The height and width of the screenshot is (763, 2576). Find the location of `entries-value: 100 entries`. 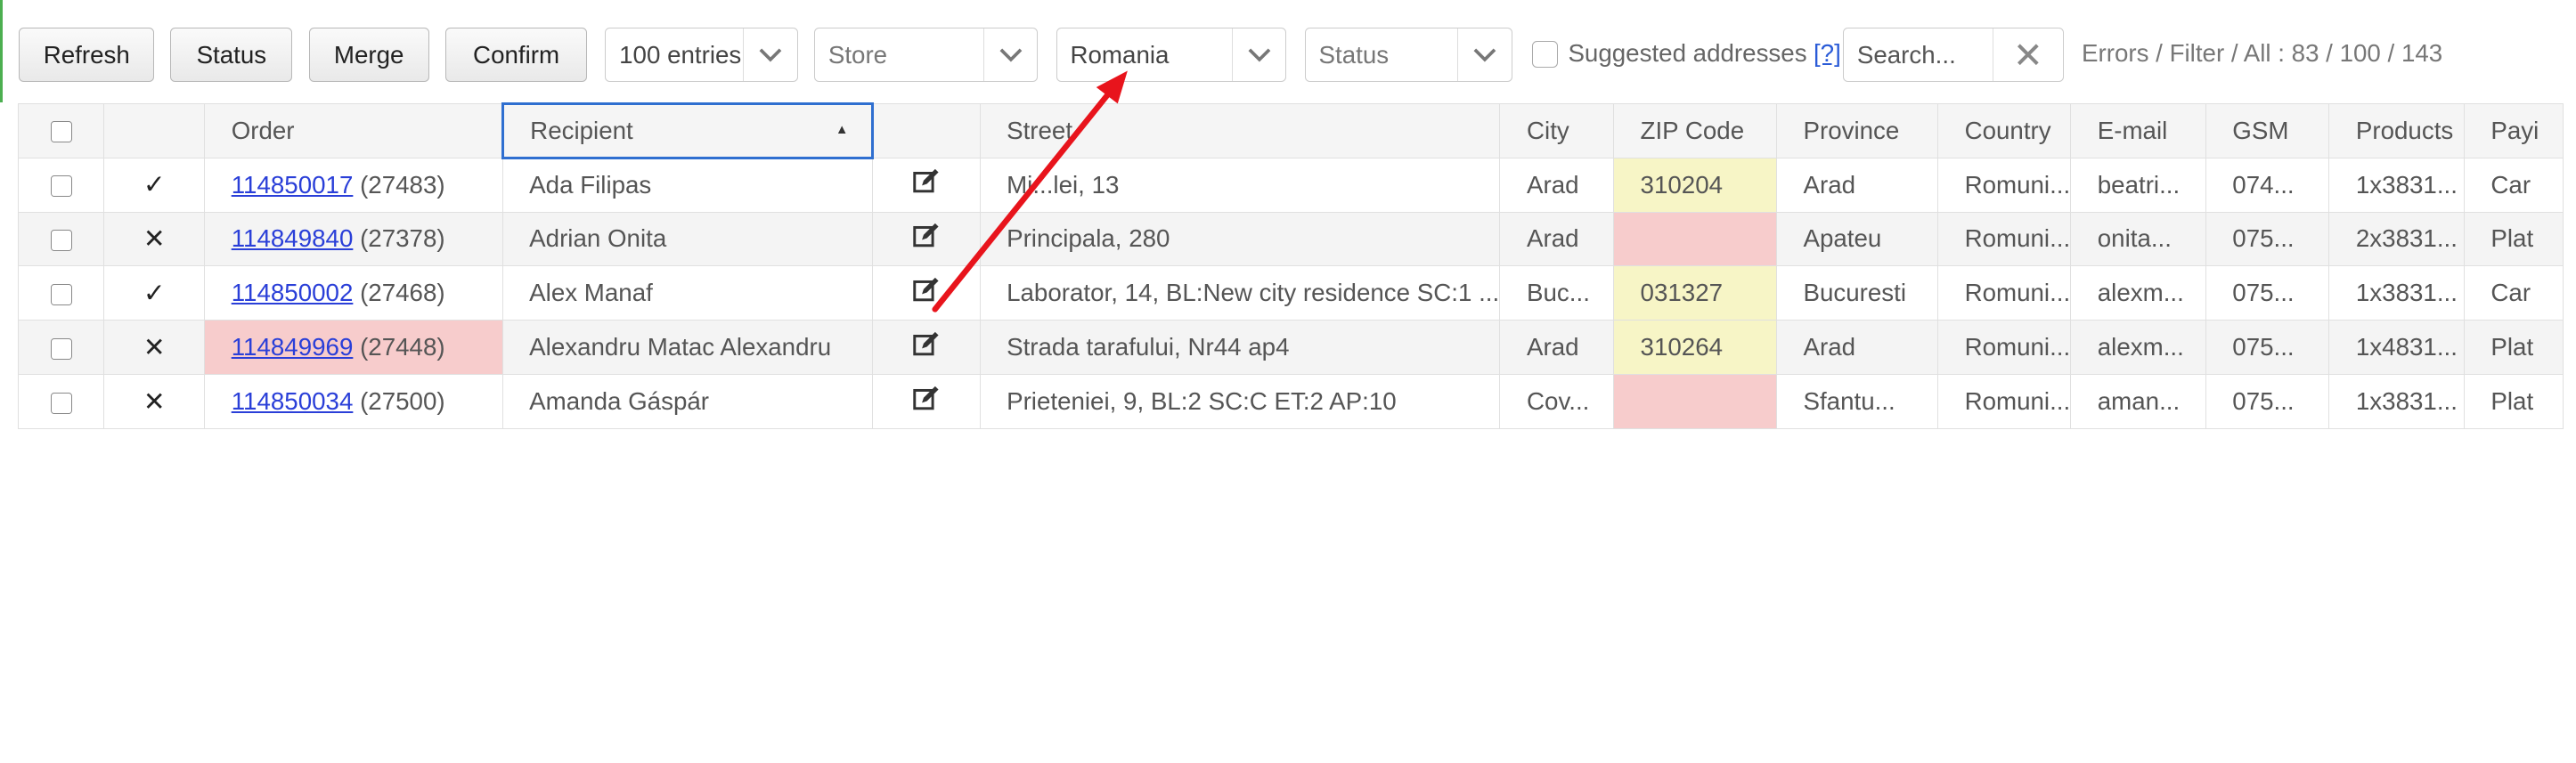

entries-value: 100 entries is located at coordinates (680, 54).